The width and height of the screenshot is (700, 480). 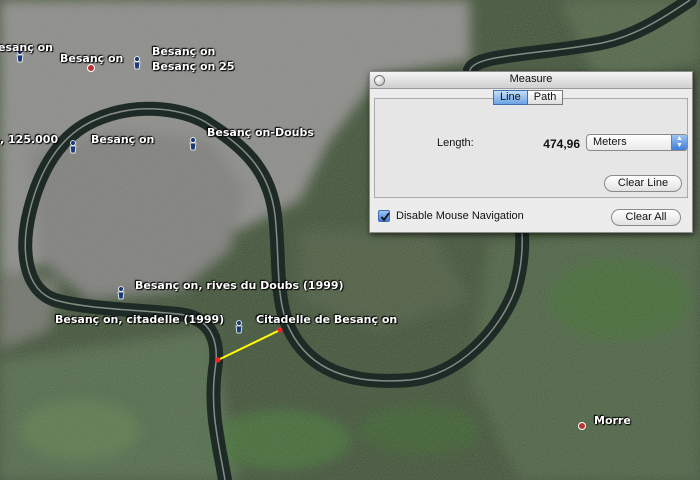 I want to click on tab-line: Line, so click(x=510, y=97).